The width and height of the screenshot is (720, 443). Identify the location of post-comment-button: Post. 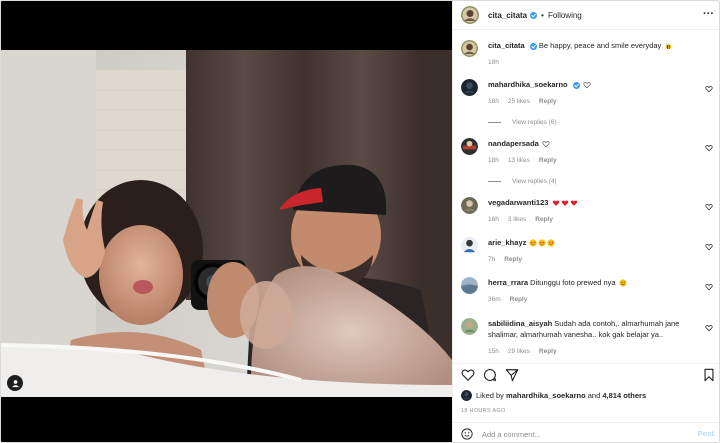
(706, 433).